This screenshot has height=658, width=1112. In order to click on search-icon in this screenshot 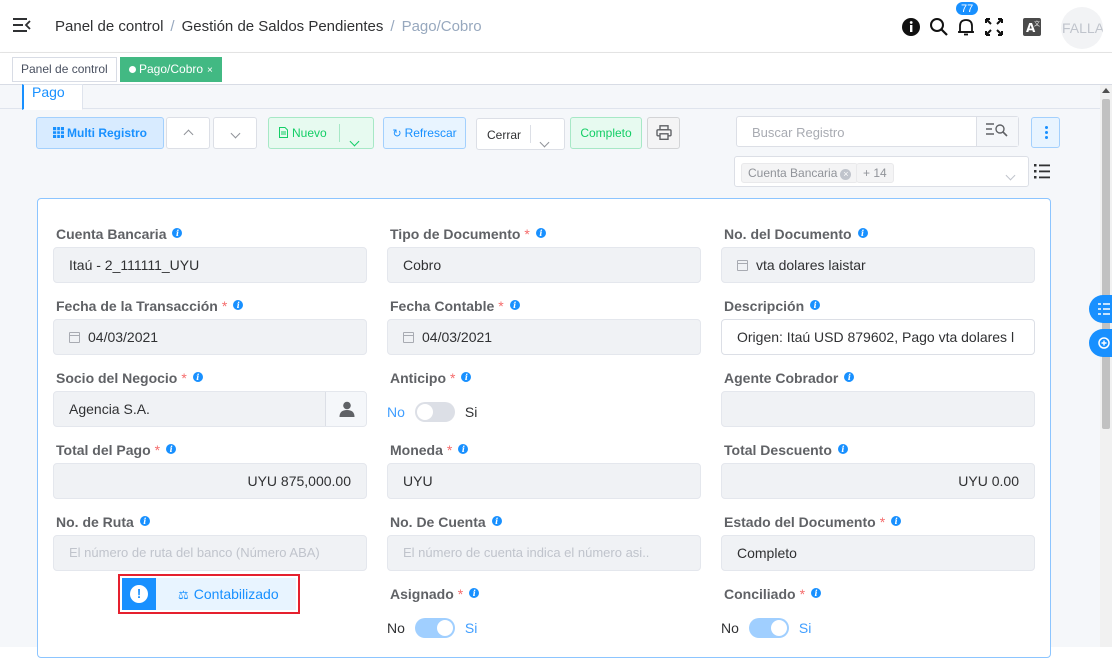, I will do `click(939, 27)`.